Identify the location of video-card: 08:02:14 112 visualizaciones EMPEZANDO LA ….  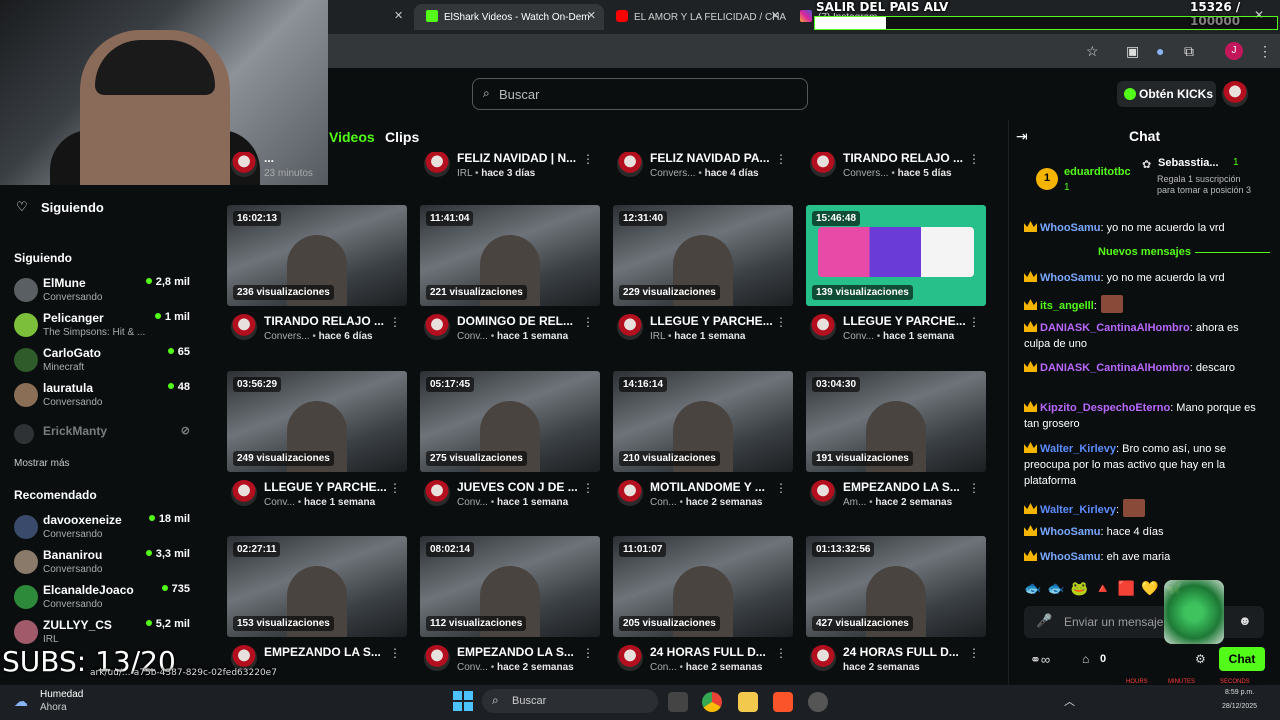
(510, 609).